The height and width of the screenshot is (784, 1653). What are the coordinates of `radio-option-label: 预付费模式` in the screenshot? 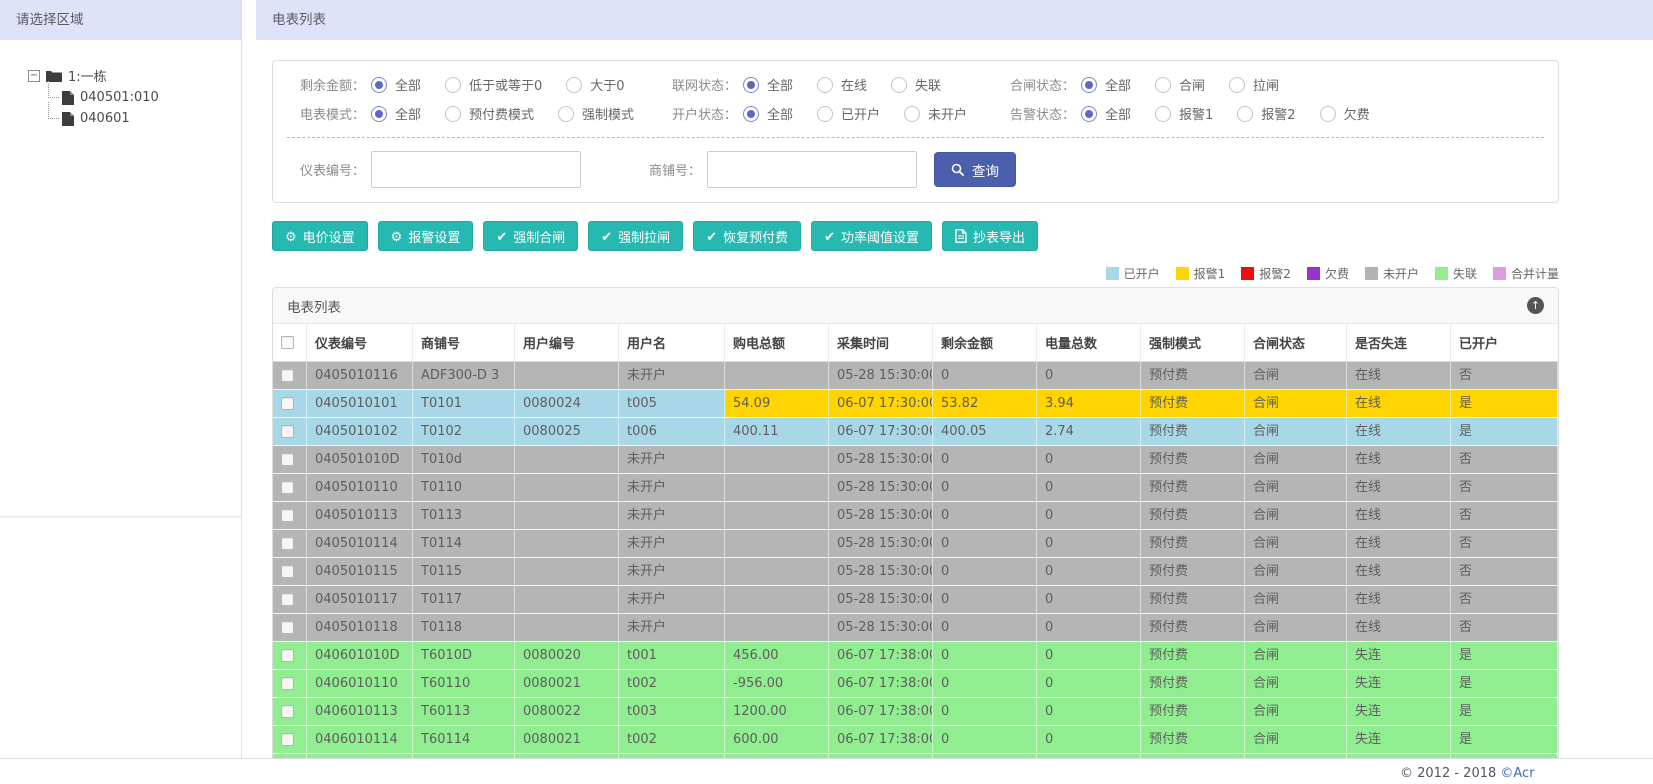 It's located at (502, 115).